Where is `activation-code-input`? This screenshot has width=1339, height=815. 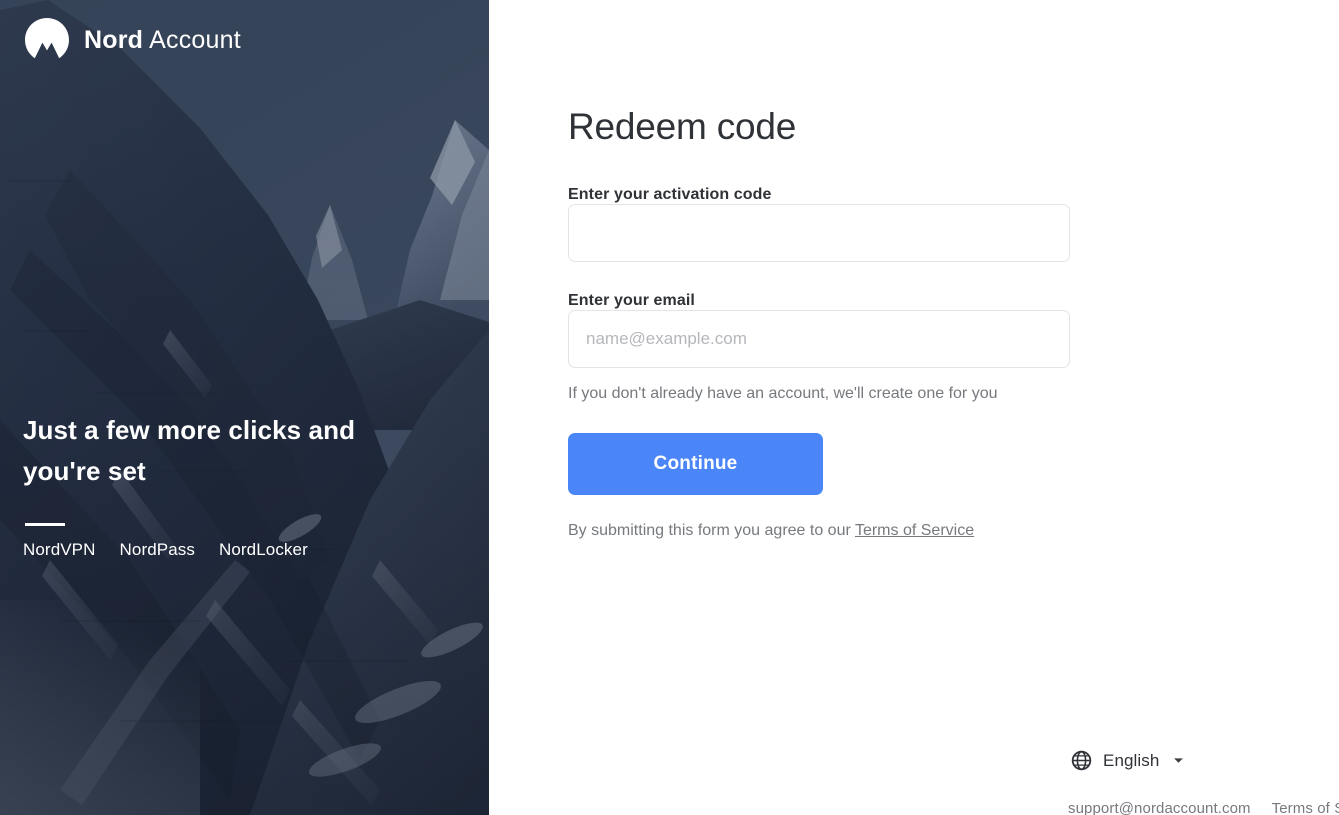
activation-code-input is located at coordinates (819, 233).